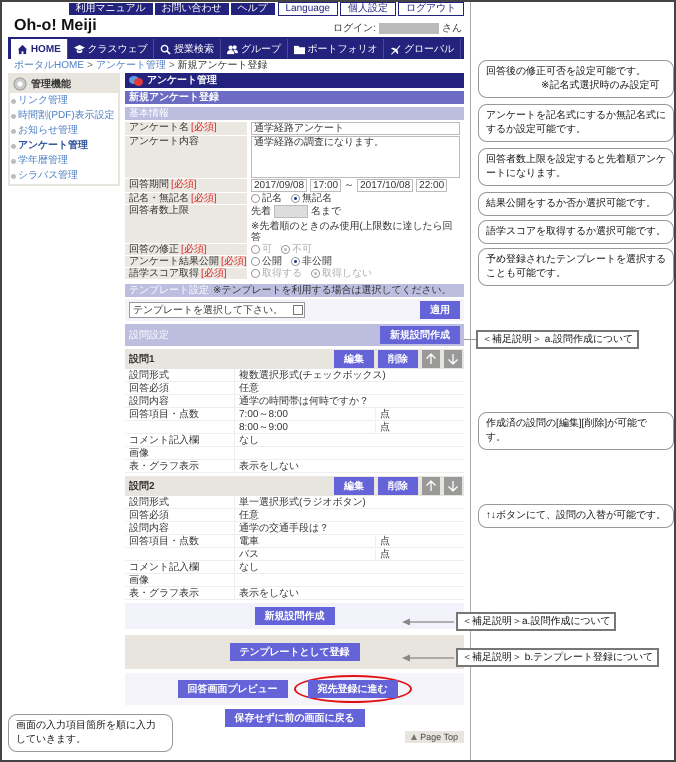 This screenshot has width=676, height=762. What do you see at coordinates (558, 657) in the screenshot?
I see `note-label: ＜補足説明＞ b.テンプレート登録について` at bounding box center [558, 657].